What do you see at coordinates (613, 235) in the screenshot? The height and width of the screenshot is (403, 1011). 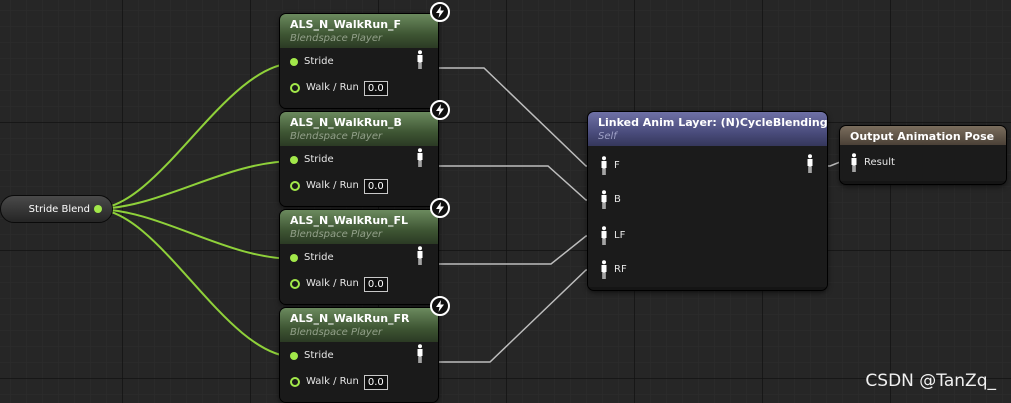 I see `pin-lf: LF` at bounding box center [613, 235].